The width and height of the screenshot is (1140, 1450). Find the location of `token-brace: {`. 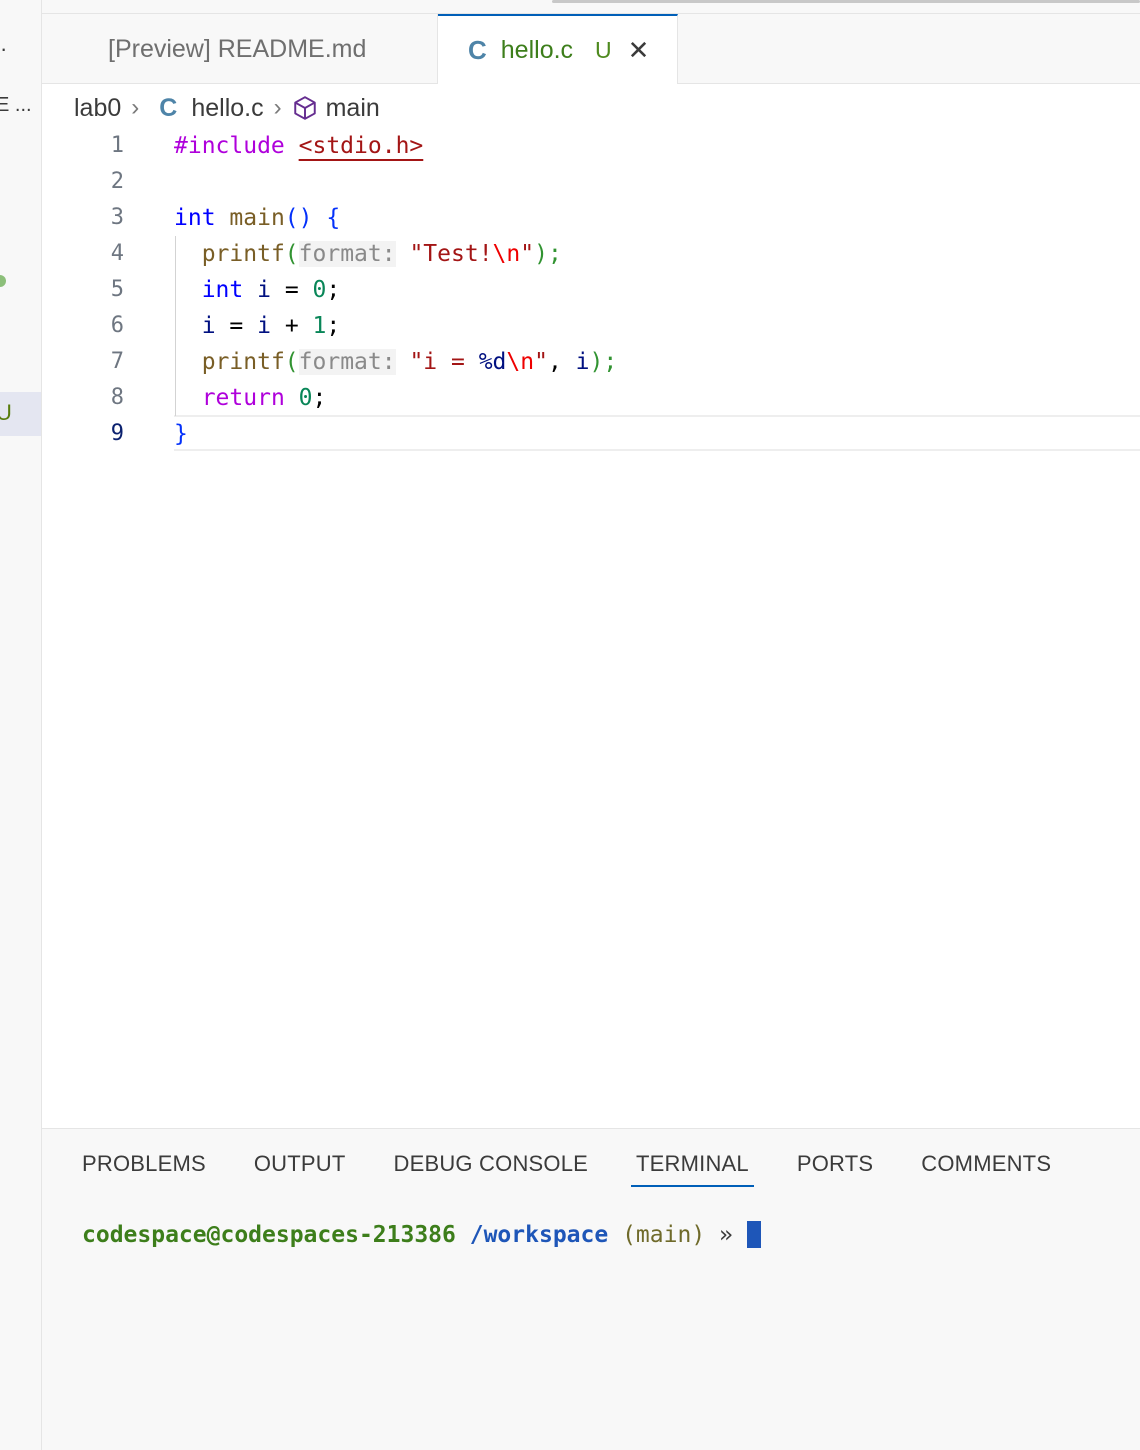

token-brace: { is located at coordinates (333, 218).